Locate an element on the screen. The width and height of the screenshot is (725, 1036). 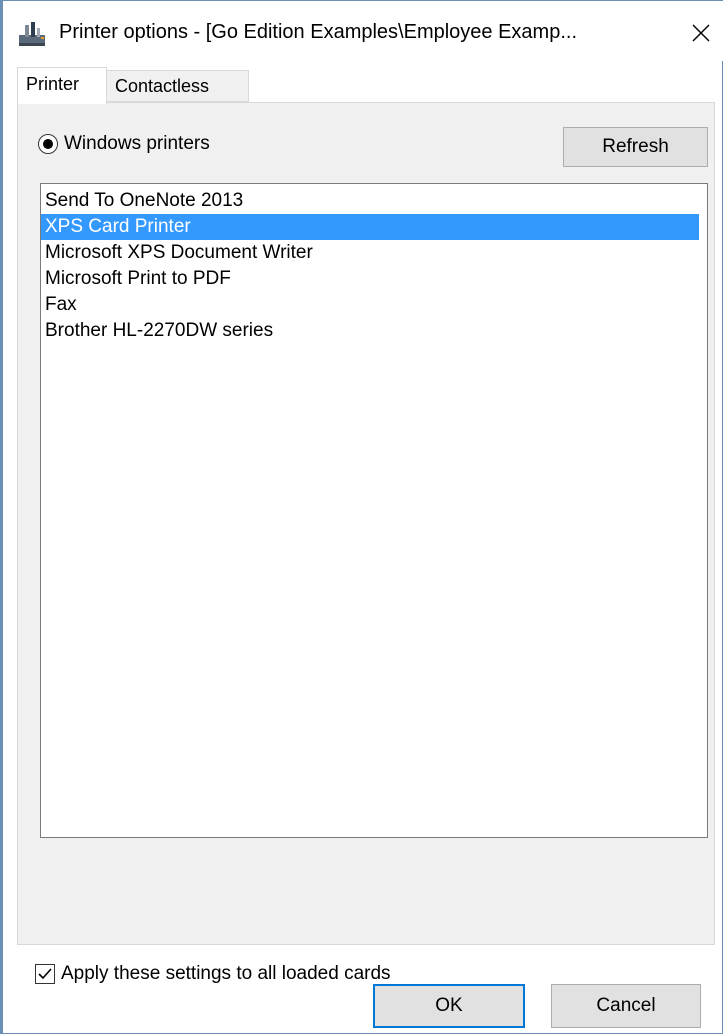
apply-all-label: Apply these settings to all loaded cards is located at coordinates (226, 973).